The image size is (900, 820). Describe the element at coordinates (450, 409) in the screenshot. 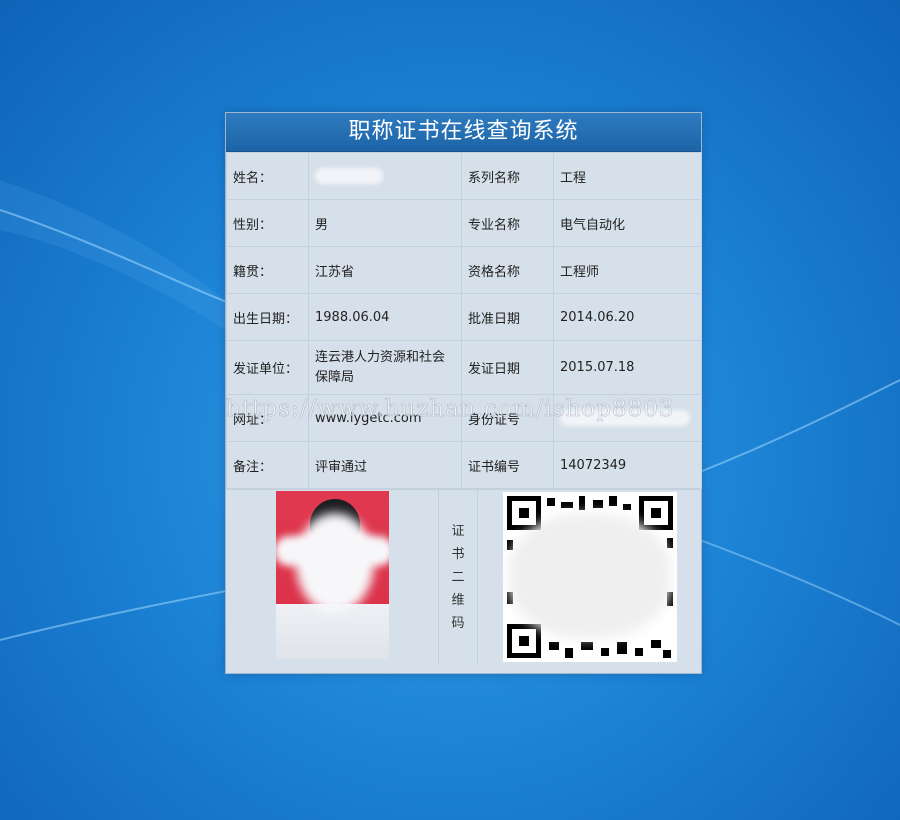

I see `watermark-text: https://www.huzhan.com/ishop8803` at that location.